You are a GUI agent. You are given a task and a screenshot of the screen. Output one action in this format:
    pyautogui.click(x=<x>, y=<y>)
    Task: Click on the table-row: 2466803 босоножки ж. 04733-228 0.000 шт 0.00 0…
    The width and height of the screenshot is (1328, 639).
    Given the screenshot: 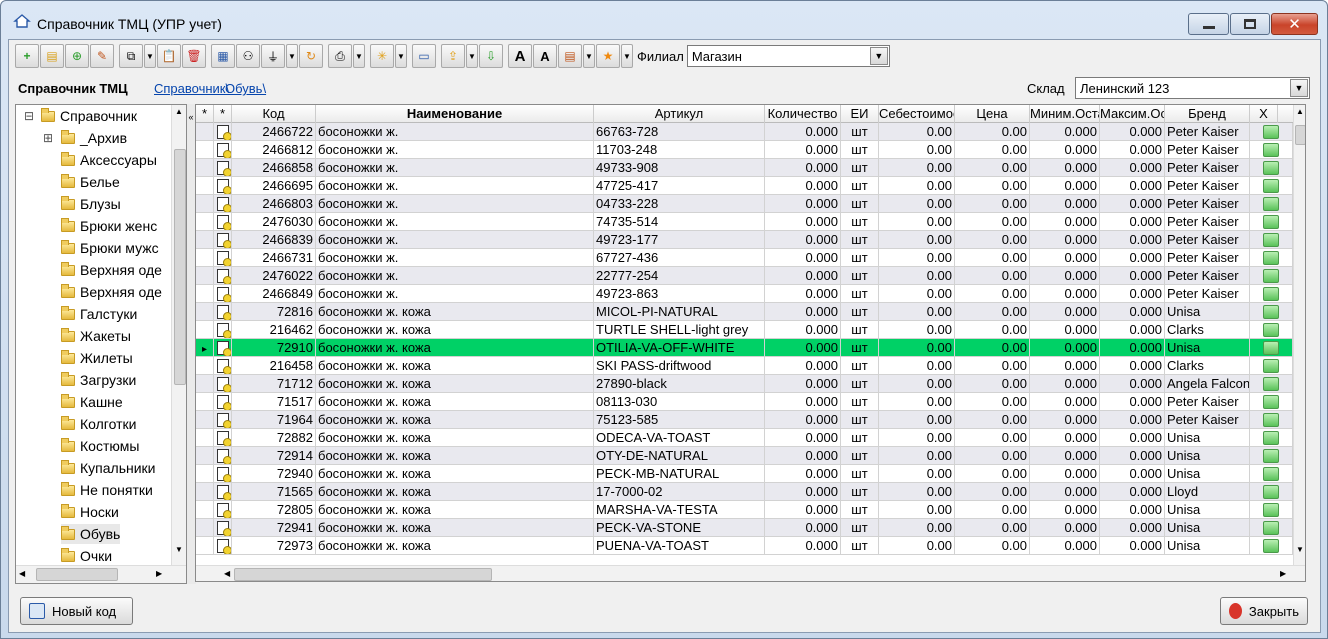 What is the action you would take?
    pyautogui.click(x=744, y=204)
    